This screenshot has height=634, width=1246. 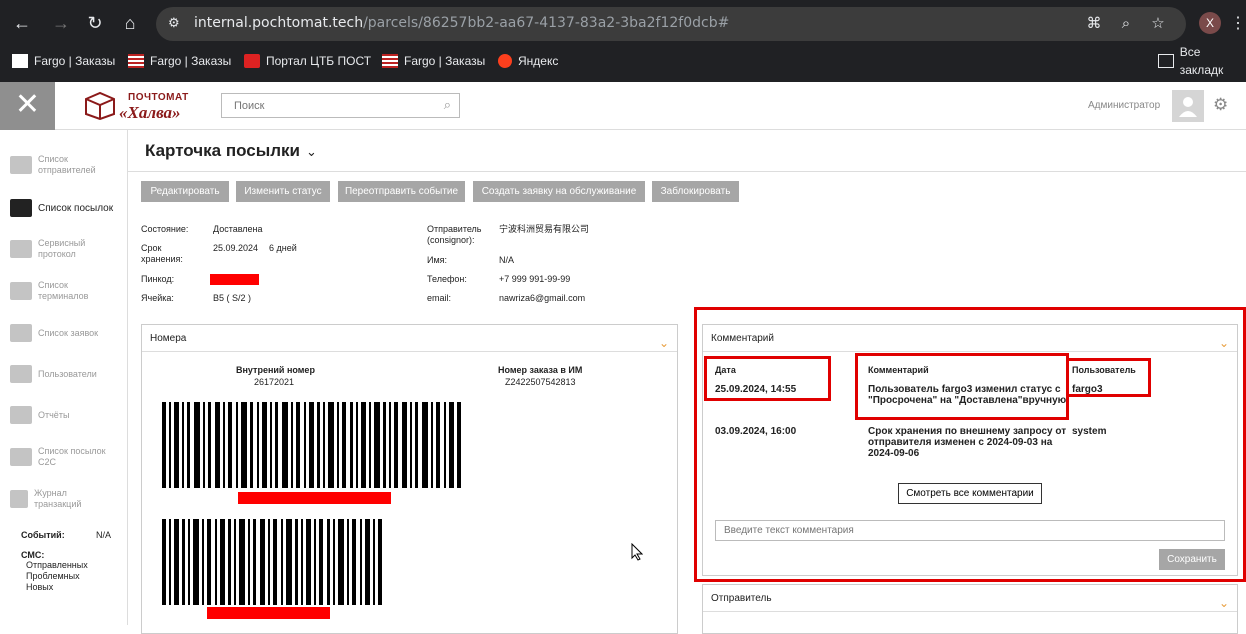 What do you see at coordinates (307, 61) in the screenshot?
I see `bookmark-portal: Портал ЦТБ ПОСТ` at bounding box center [307, 61].